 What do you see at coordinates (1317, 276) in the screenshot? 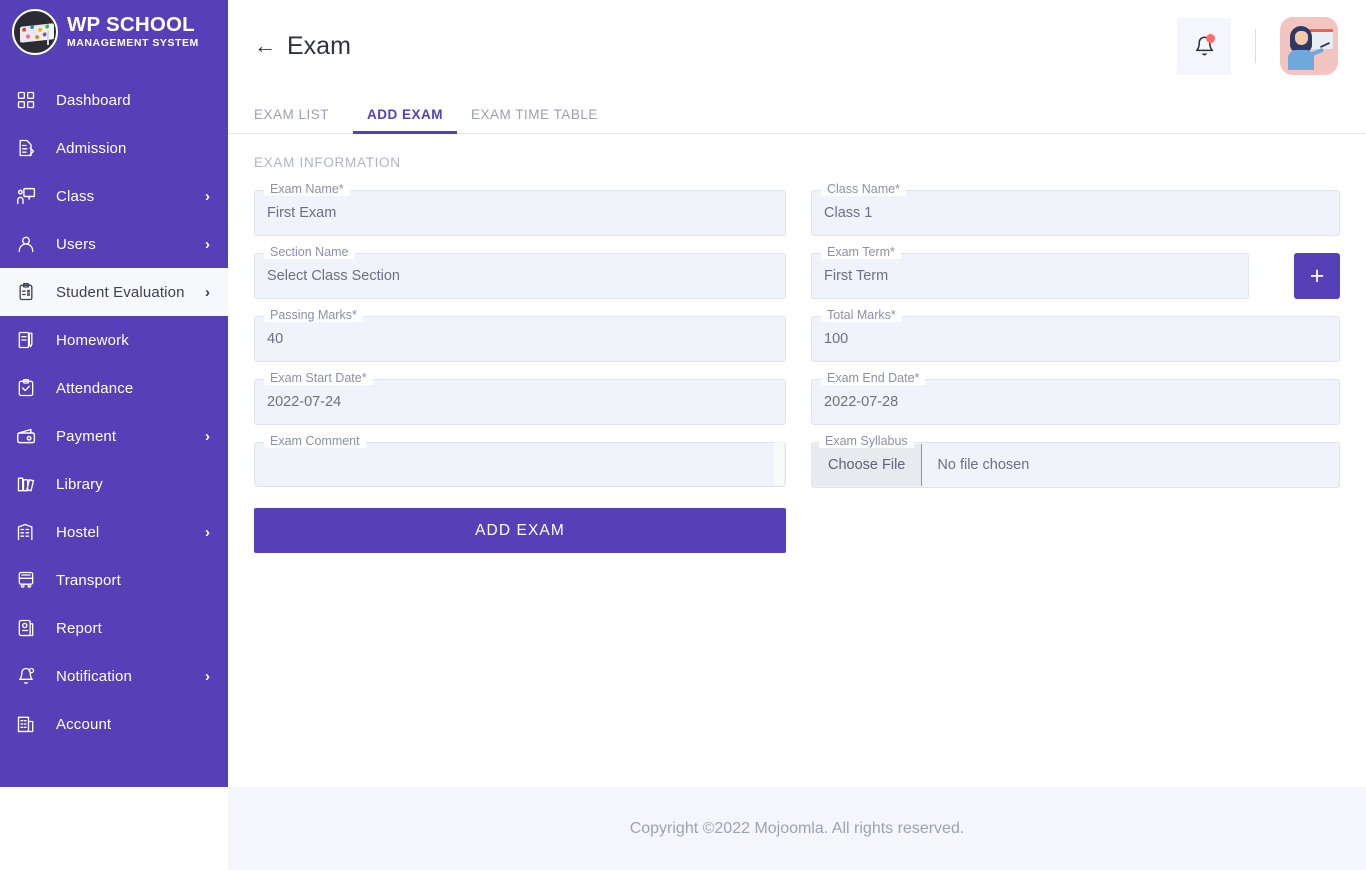
I see `add-term-button: +` at bounding box center [1317, 276].